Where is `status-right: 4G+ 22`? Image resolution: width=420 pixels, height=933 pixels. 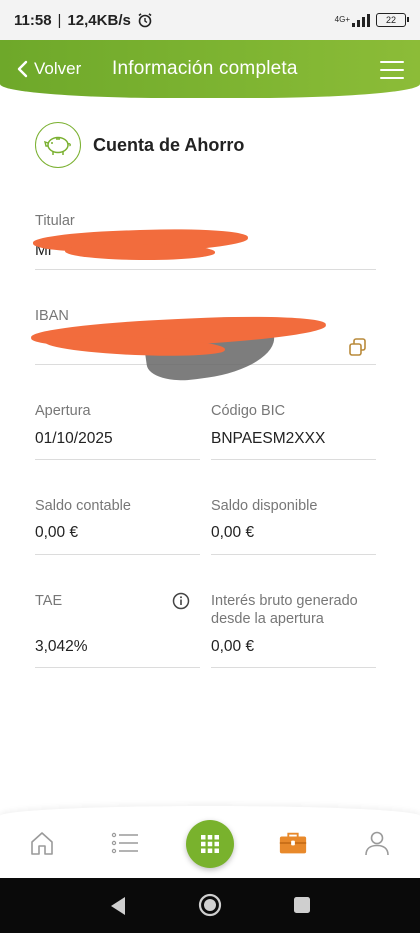
status-right: 4G+ 22 is located at coordinates (372, 20).